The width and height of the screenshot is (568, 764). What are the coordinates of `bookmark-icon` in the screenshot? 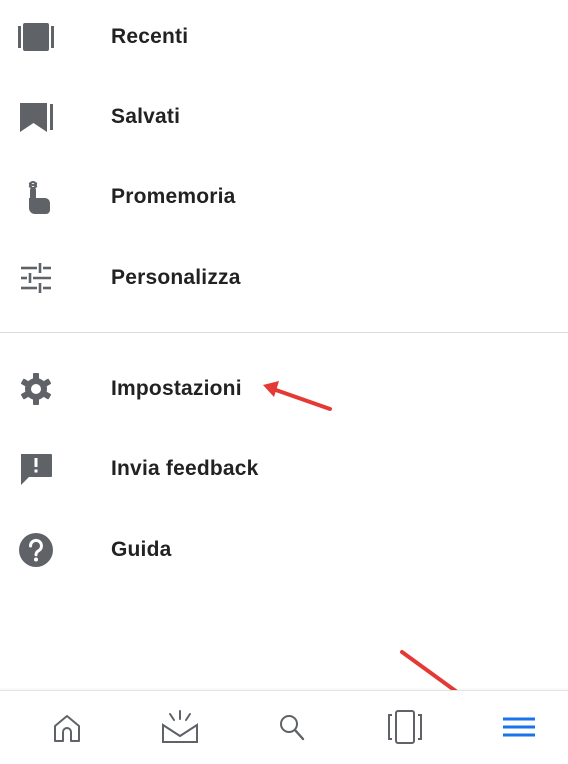 It's located at (36, 117).